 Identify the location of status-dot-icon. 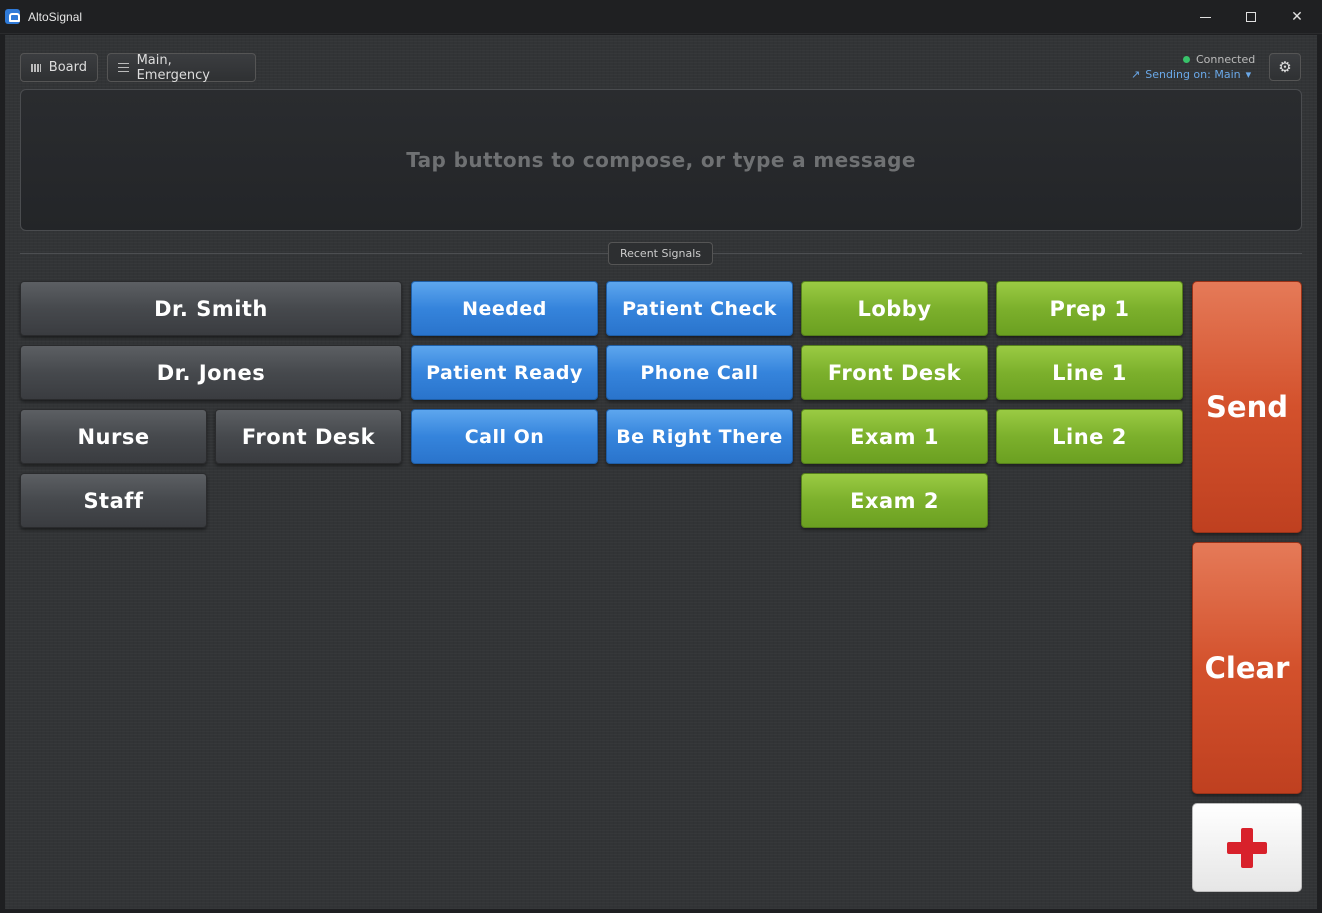
(1186, 59).